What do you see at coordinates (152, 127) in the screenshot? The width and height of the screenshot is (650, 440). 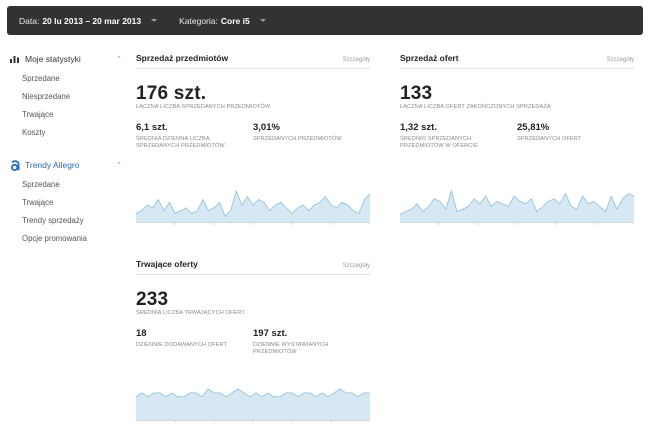 I see `stat-value: 6,1 szt.` at bounding box center [152, 127].